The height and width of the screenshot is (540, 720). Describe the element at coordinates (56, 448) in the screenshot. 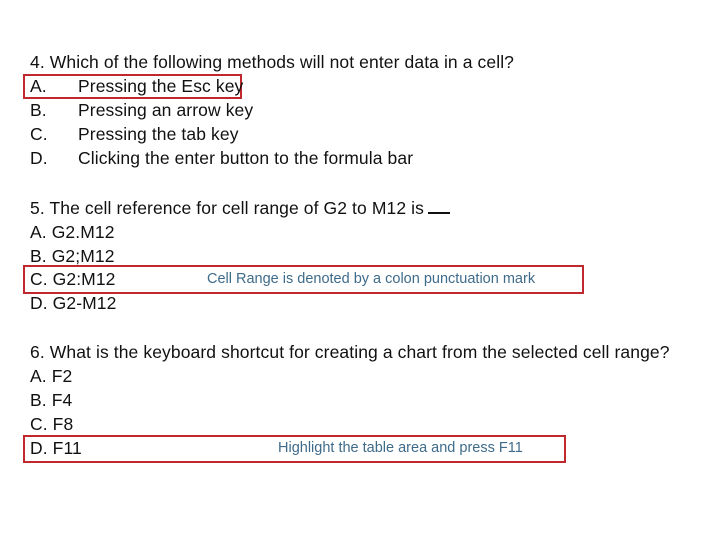

I see `q6-option-d: D. F11` at that location.